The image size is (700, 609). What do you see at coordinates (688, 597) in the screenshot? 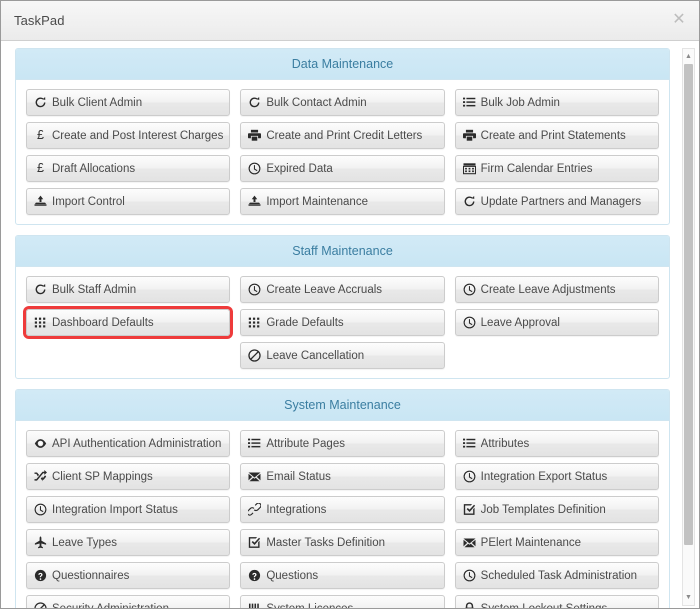
I see `scroll-down-arrow-icon: ▼` at bounding box center [688, 597].